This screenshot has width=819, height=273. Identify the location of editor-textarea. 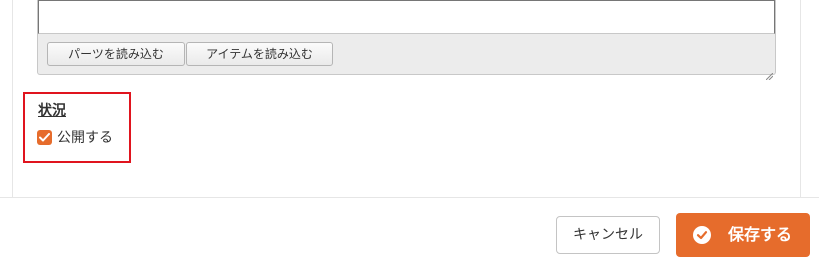
(406, 17).